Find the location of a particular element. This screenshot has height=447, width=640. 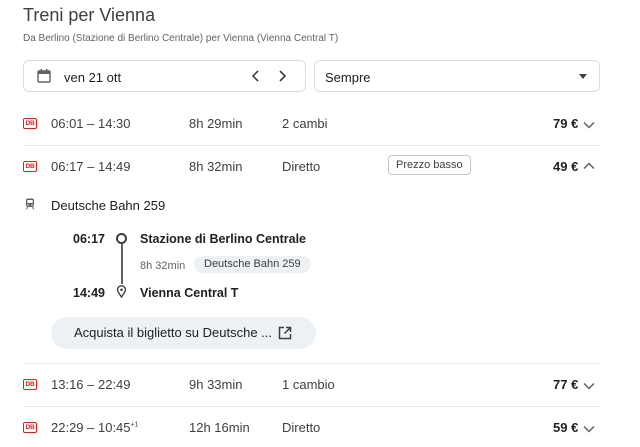

page-title: Treni per Vienna is located at coordinates (89, 15).